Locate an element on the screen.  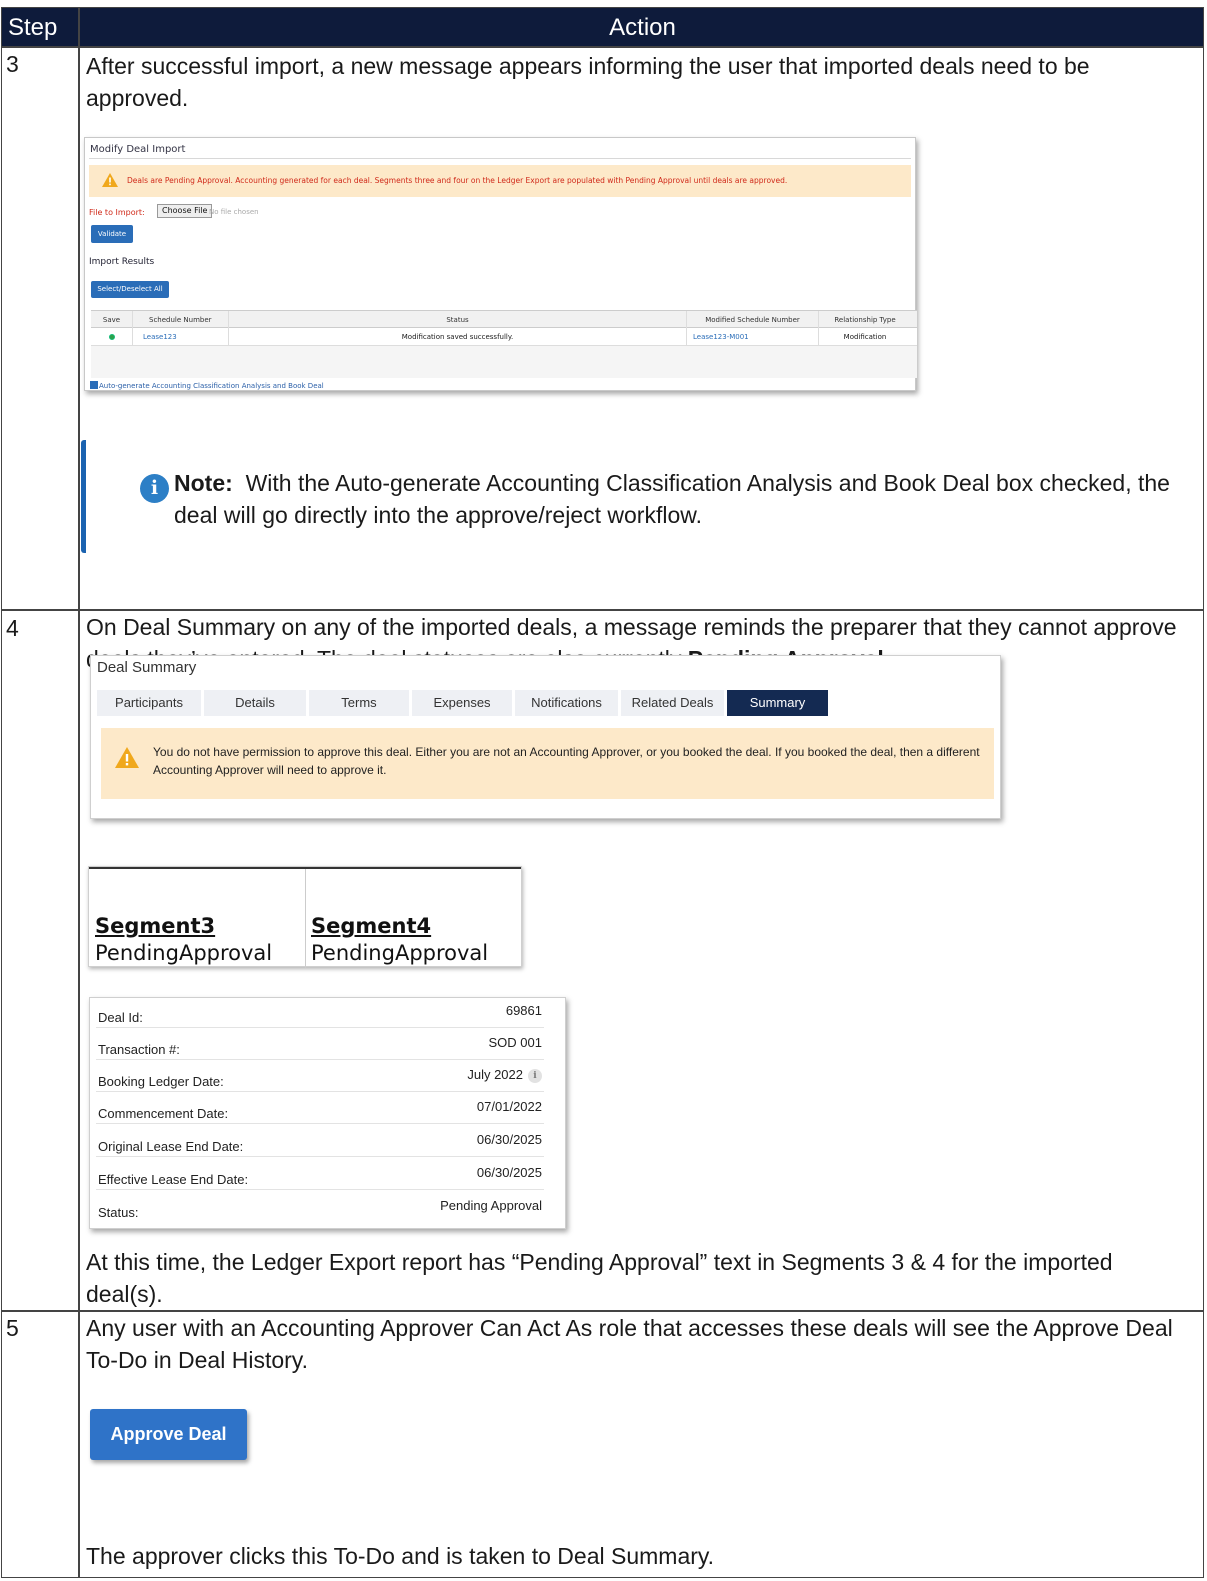
note-label: Note: is located at coordinates (203, 483).